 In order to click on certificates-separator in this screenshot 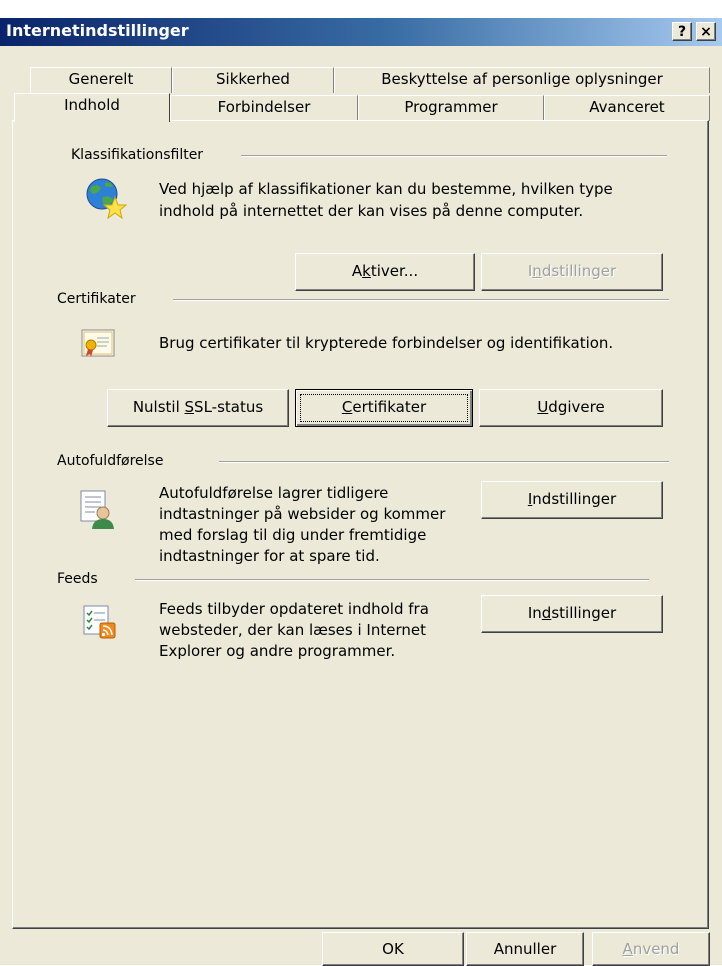, I will do `click(421, 300)`.